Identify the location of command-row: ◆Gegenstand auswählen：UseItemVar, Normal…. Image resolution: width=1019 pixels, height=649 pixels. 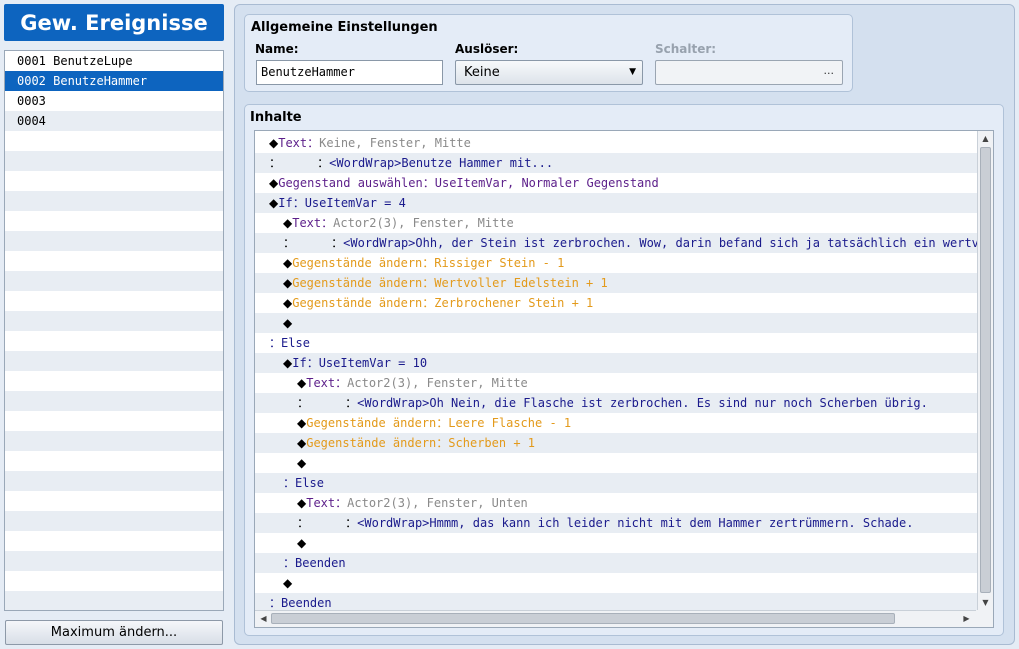
(616, 183).